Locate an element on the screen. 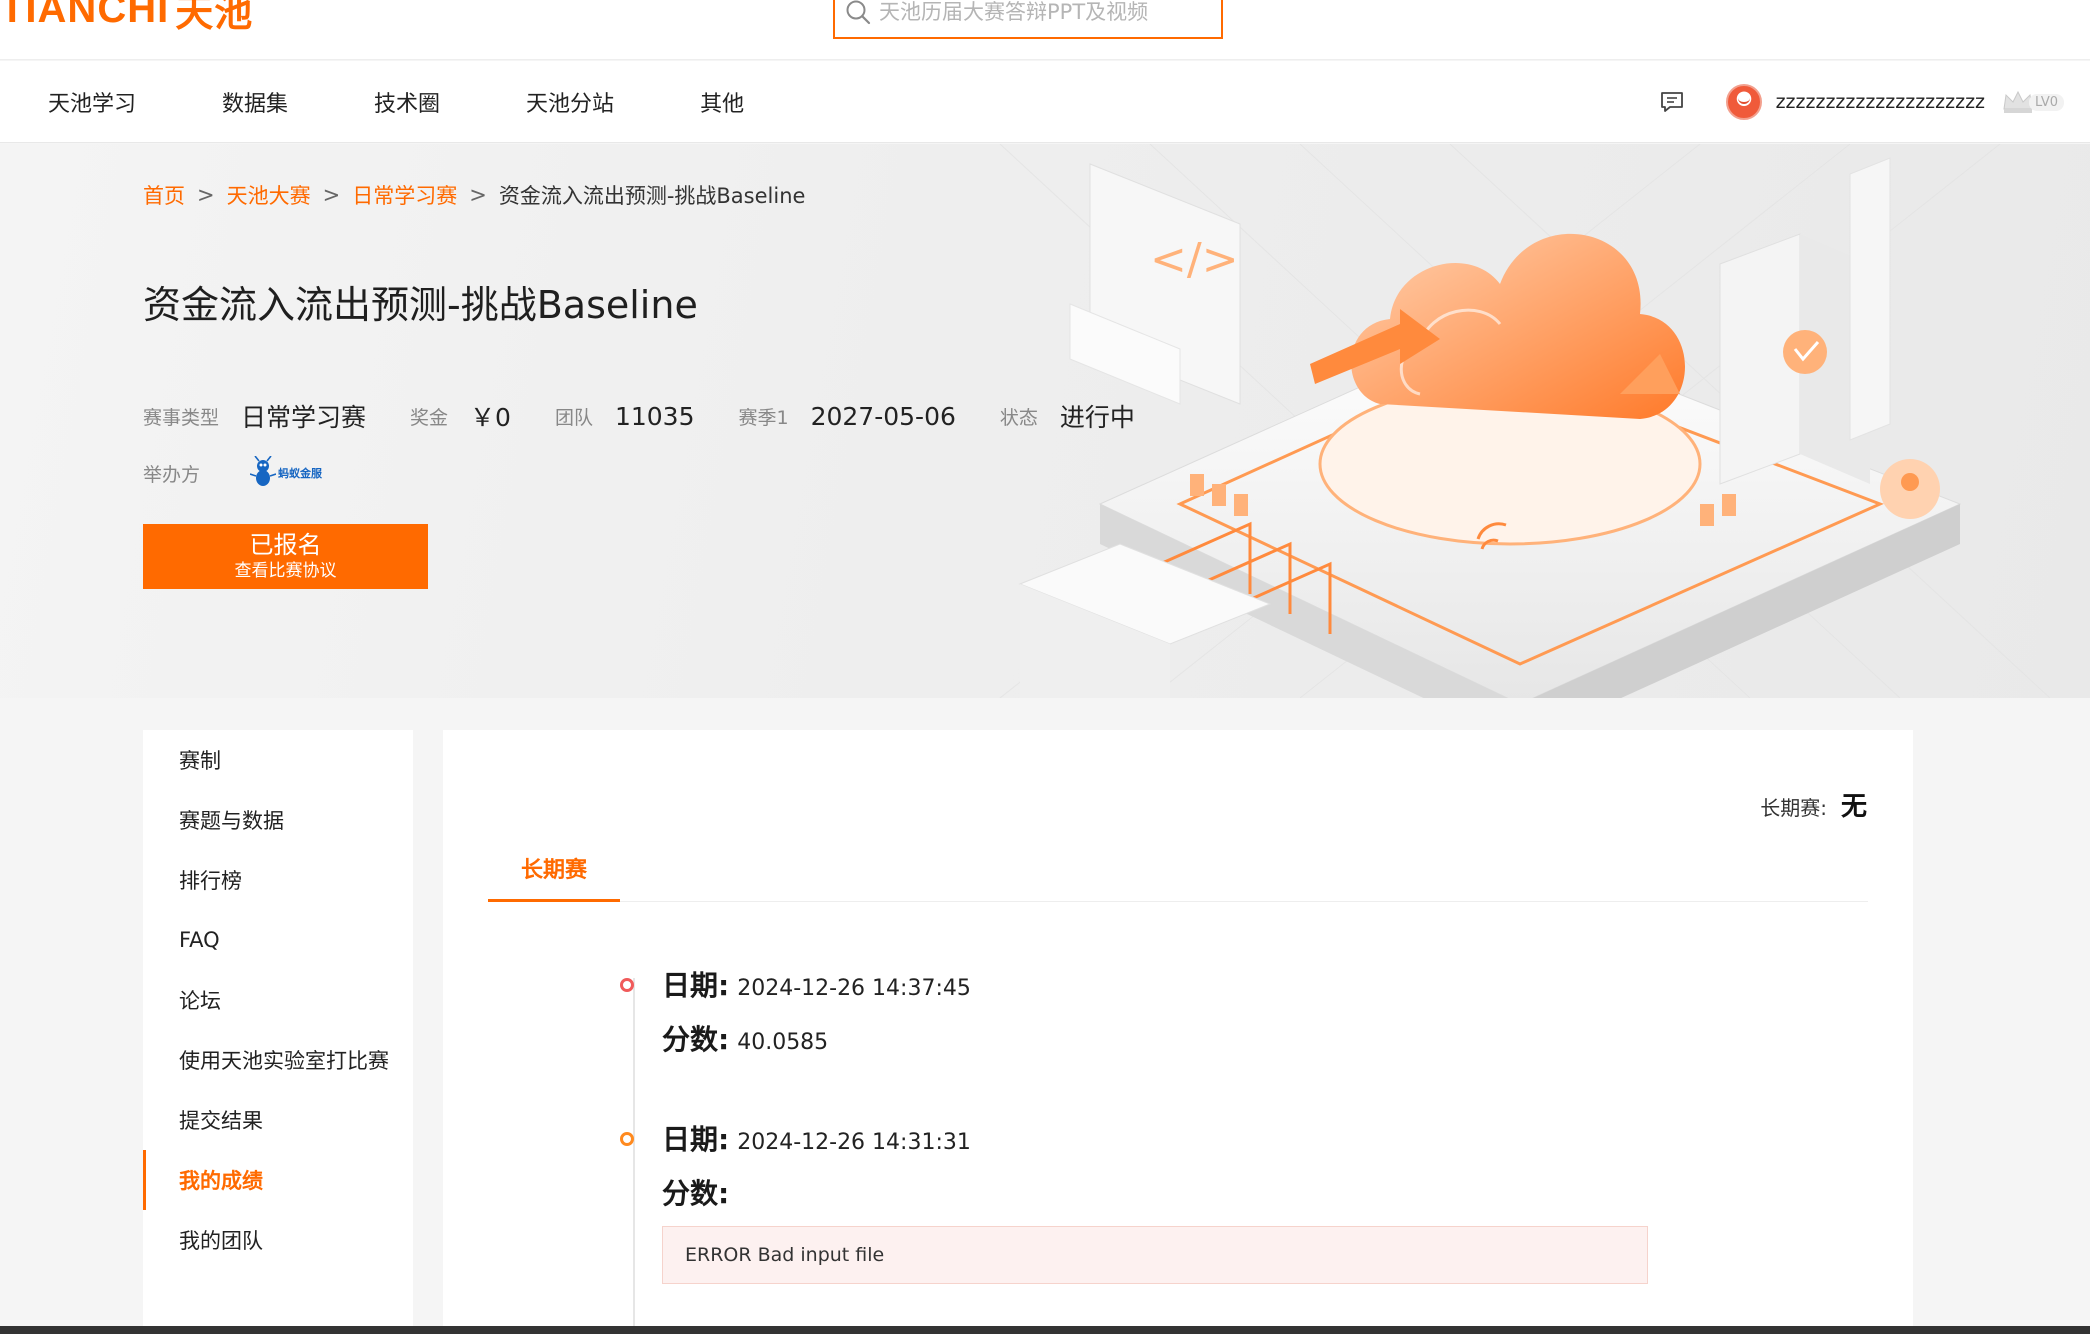 This screenshot has width=2090, height=1334. breadcrumb-home: 首页 is located at coordinates (164, 195).